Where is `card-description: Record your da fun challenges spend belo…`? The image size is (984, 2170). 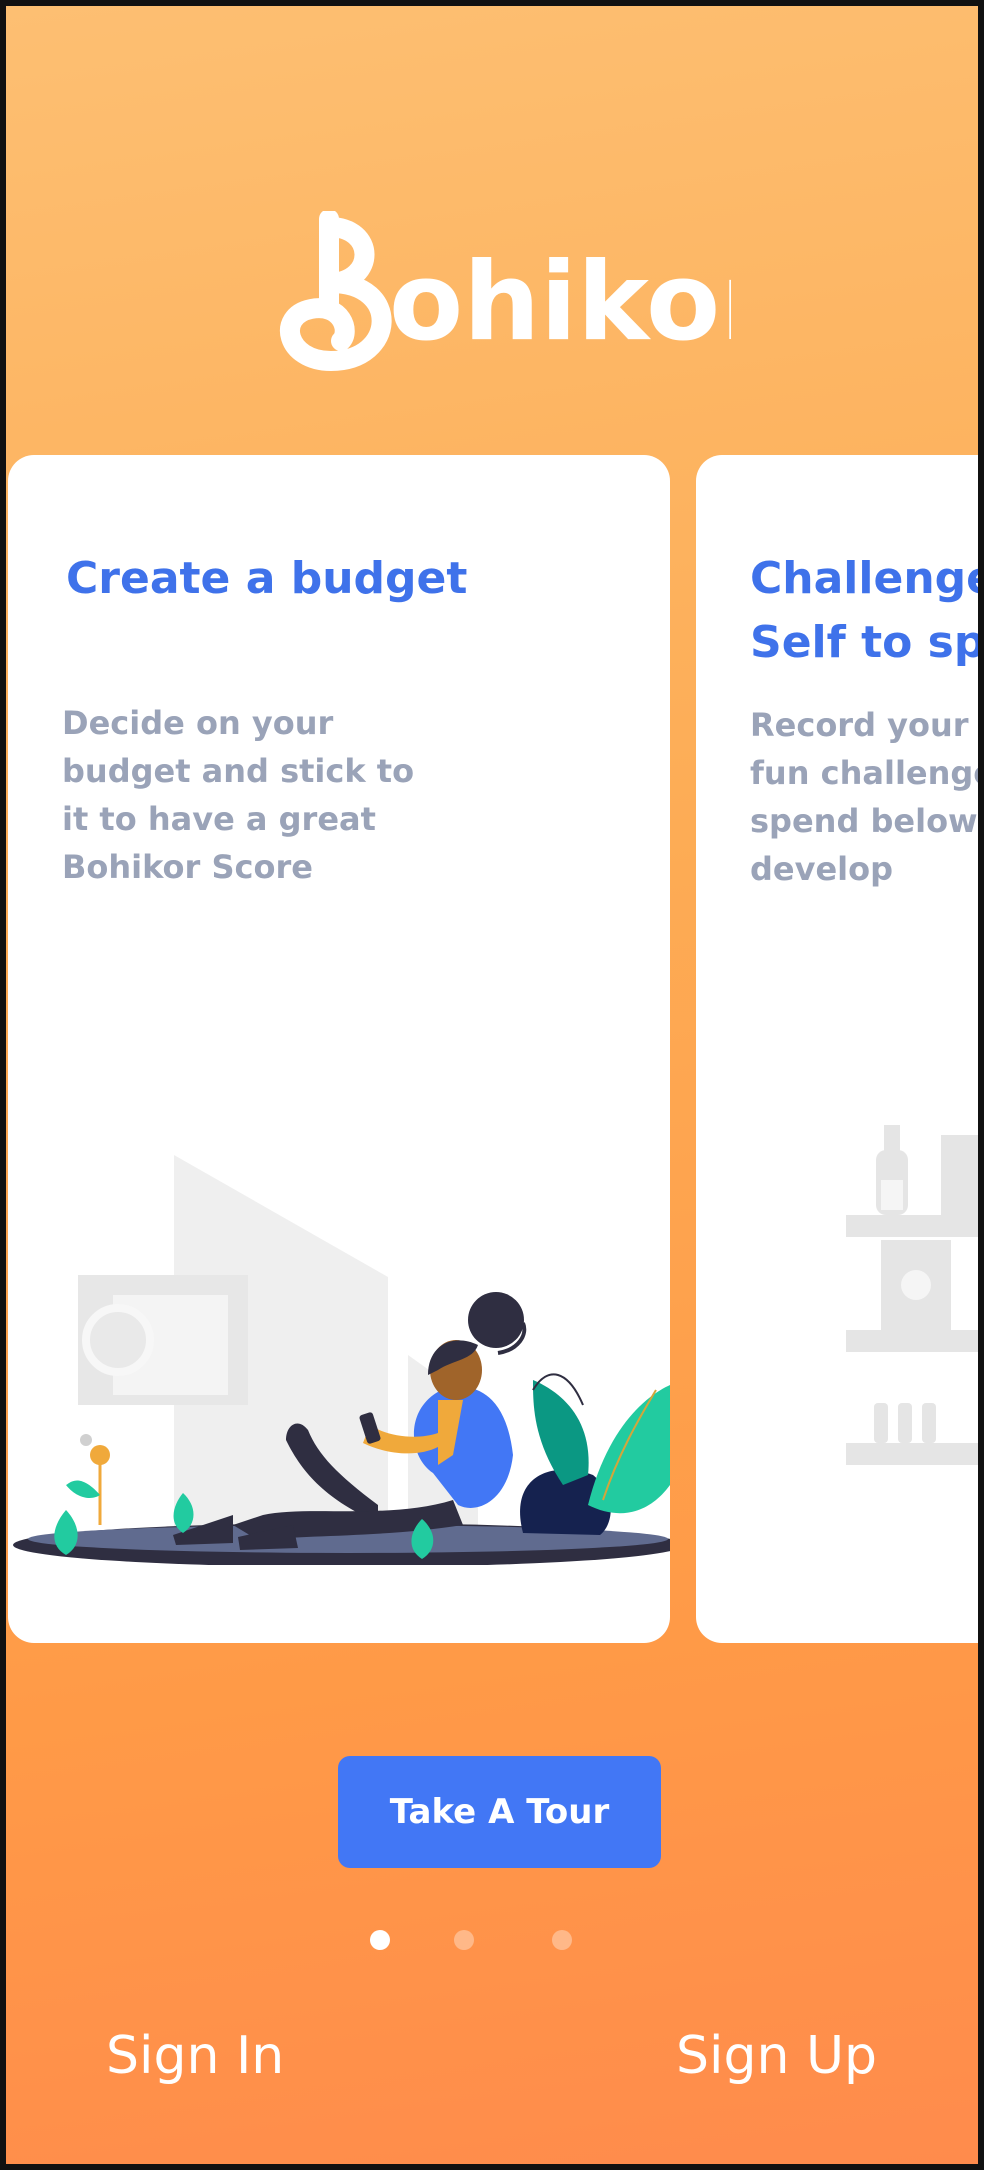
card-description: Record your da fun challenges spend belo… is located at coordinates (867, 797).